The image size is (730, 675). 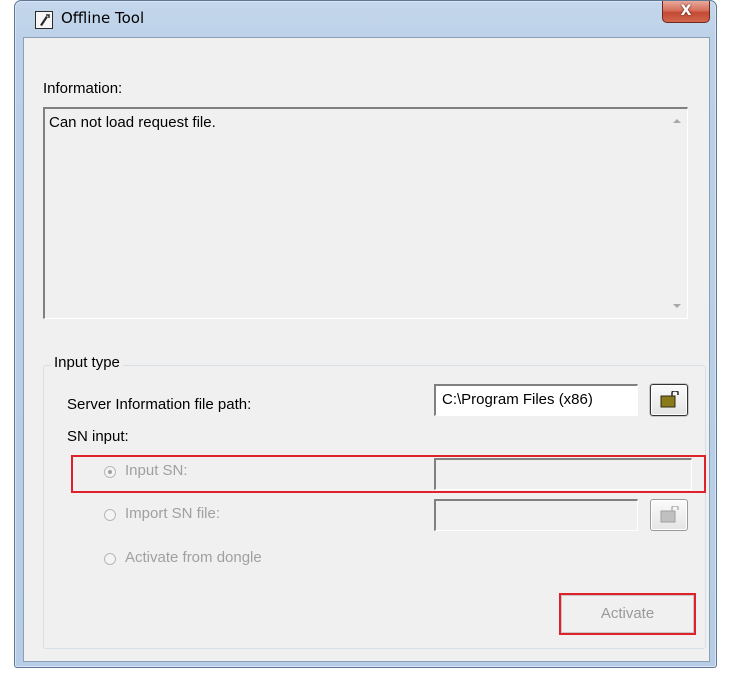 What do you see at coordinates (536, 400) in the screenshot?
I see `server-path-field: C:\Program Files (x86)` at bounding box center [536, 400].